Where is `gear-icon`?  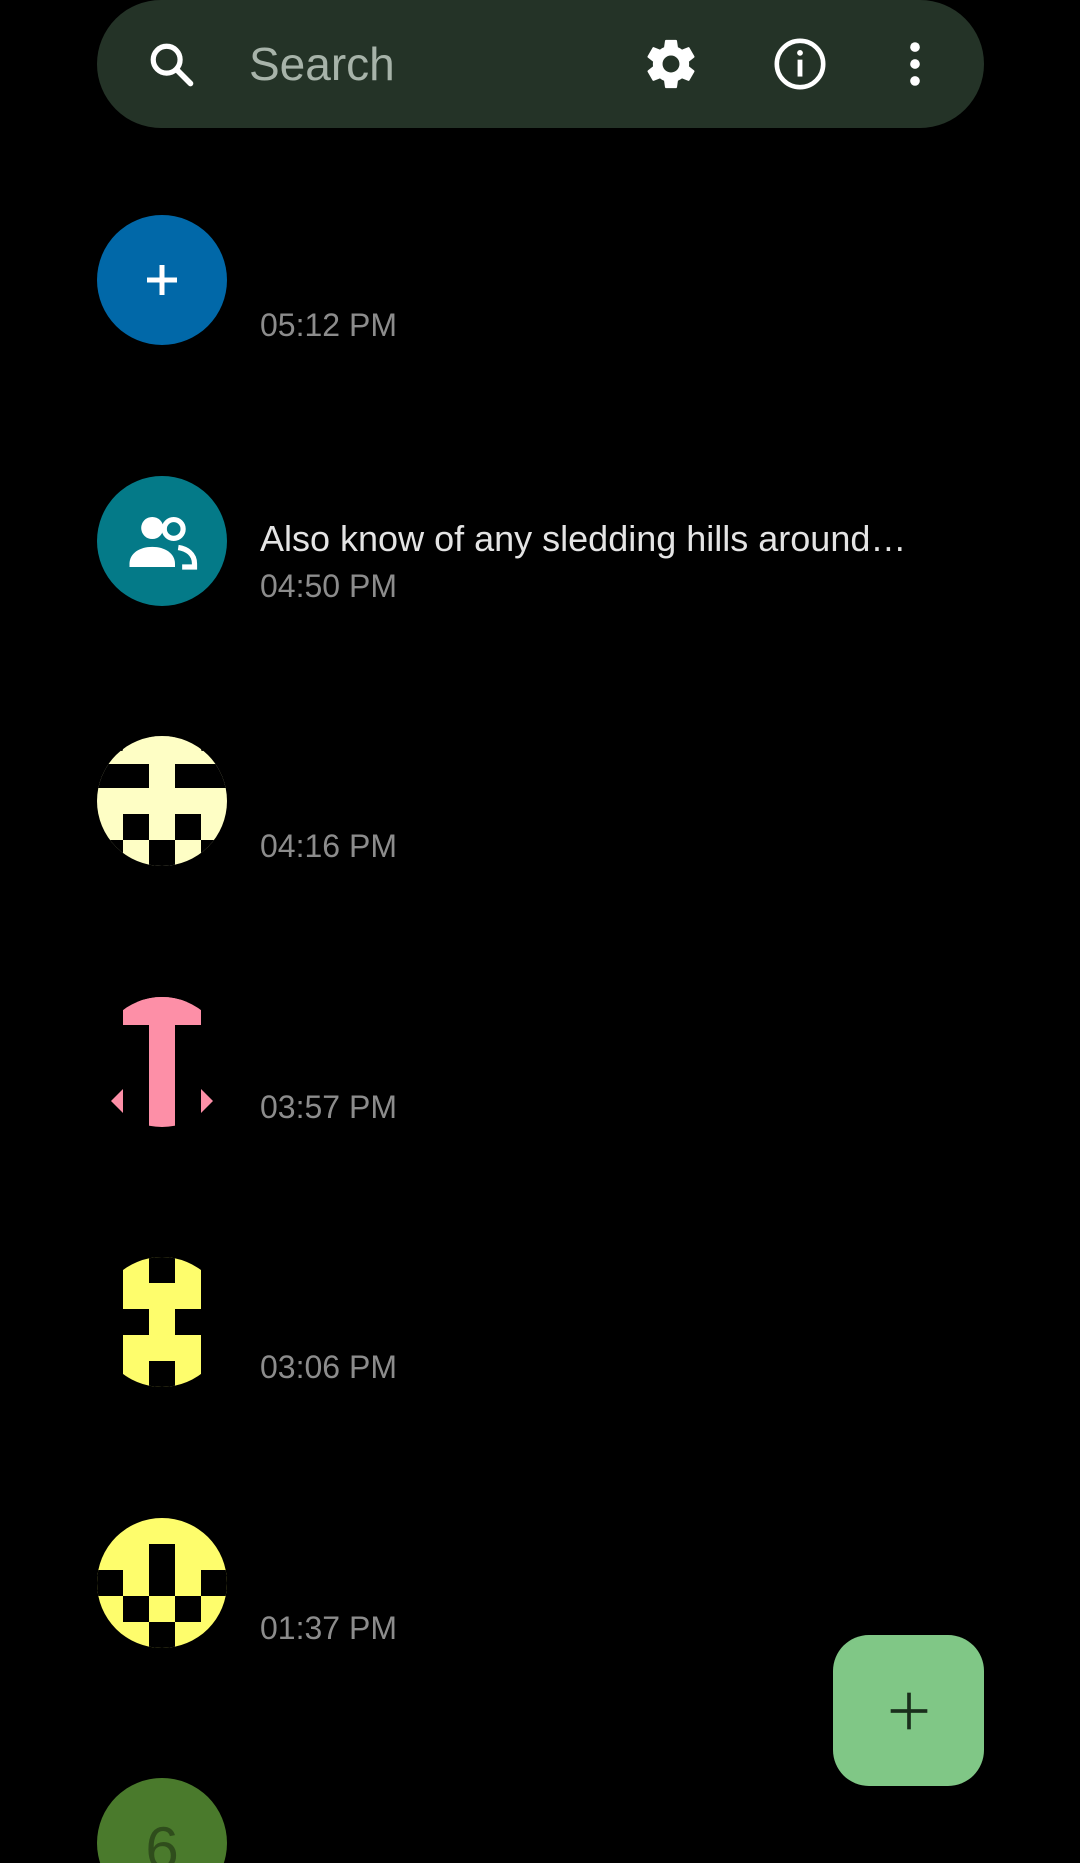 gear-icon is located at coordinates (671, 64).